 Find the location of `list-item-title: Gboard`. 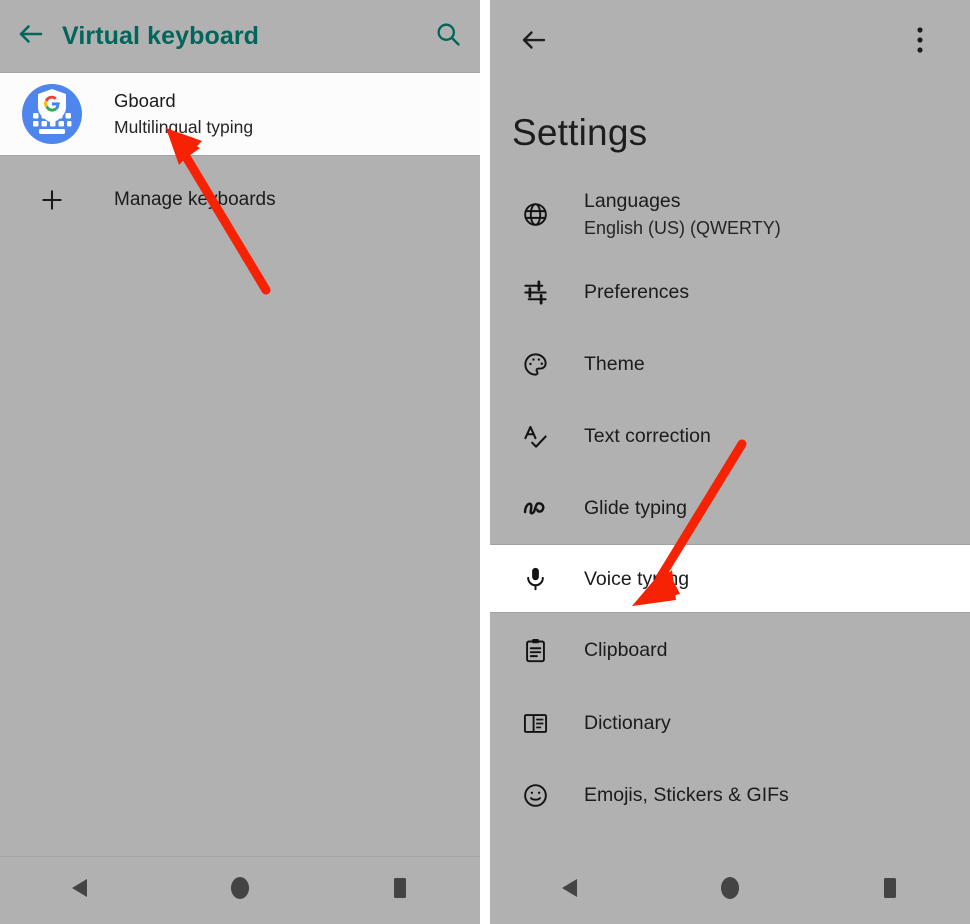

list-item-title: Gboard is located at coordinates (145, 100).